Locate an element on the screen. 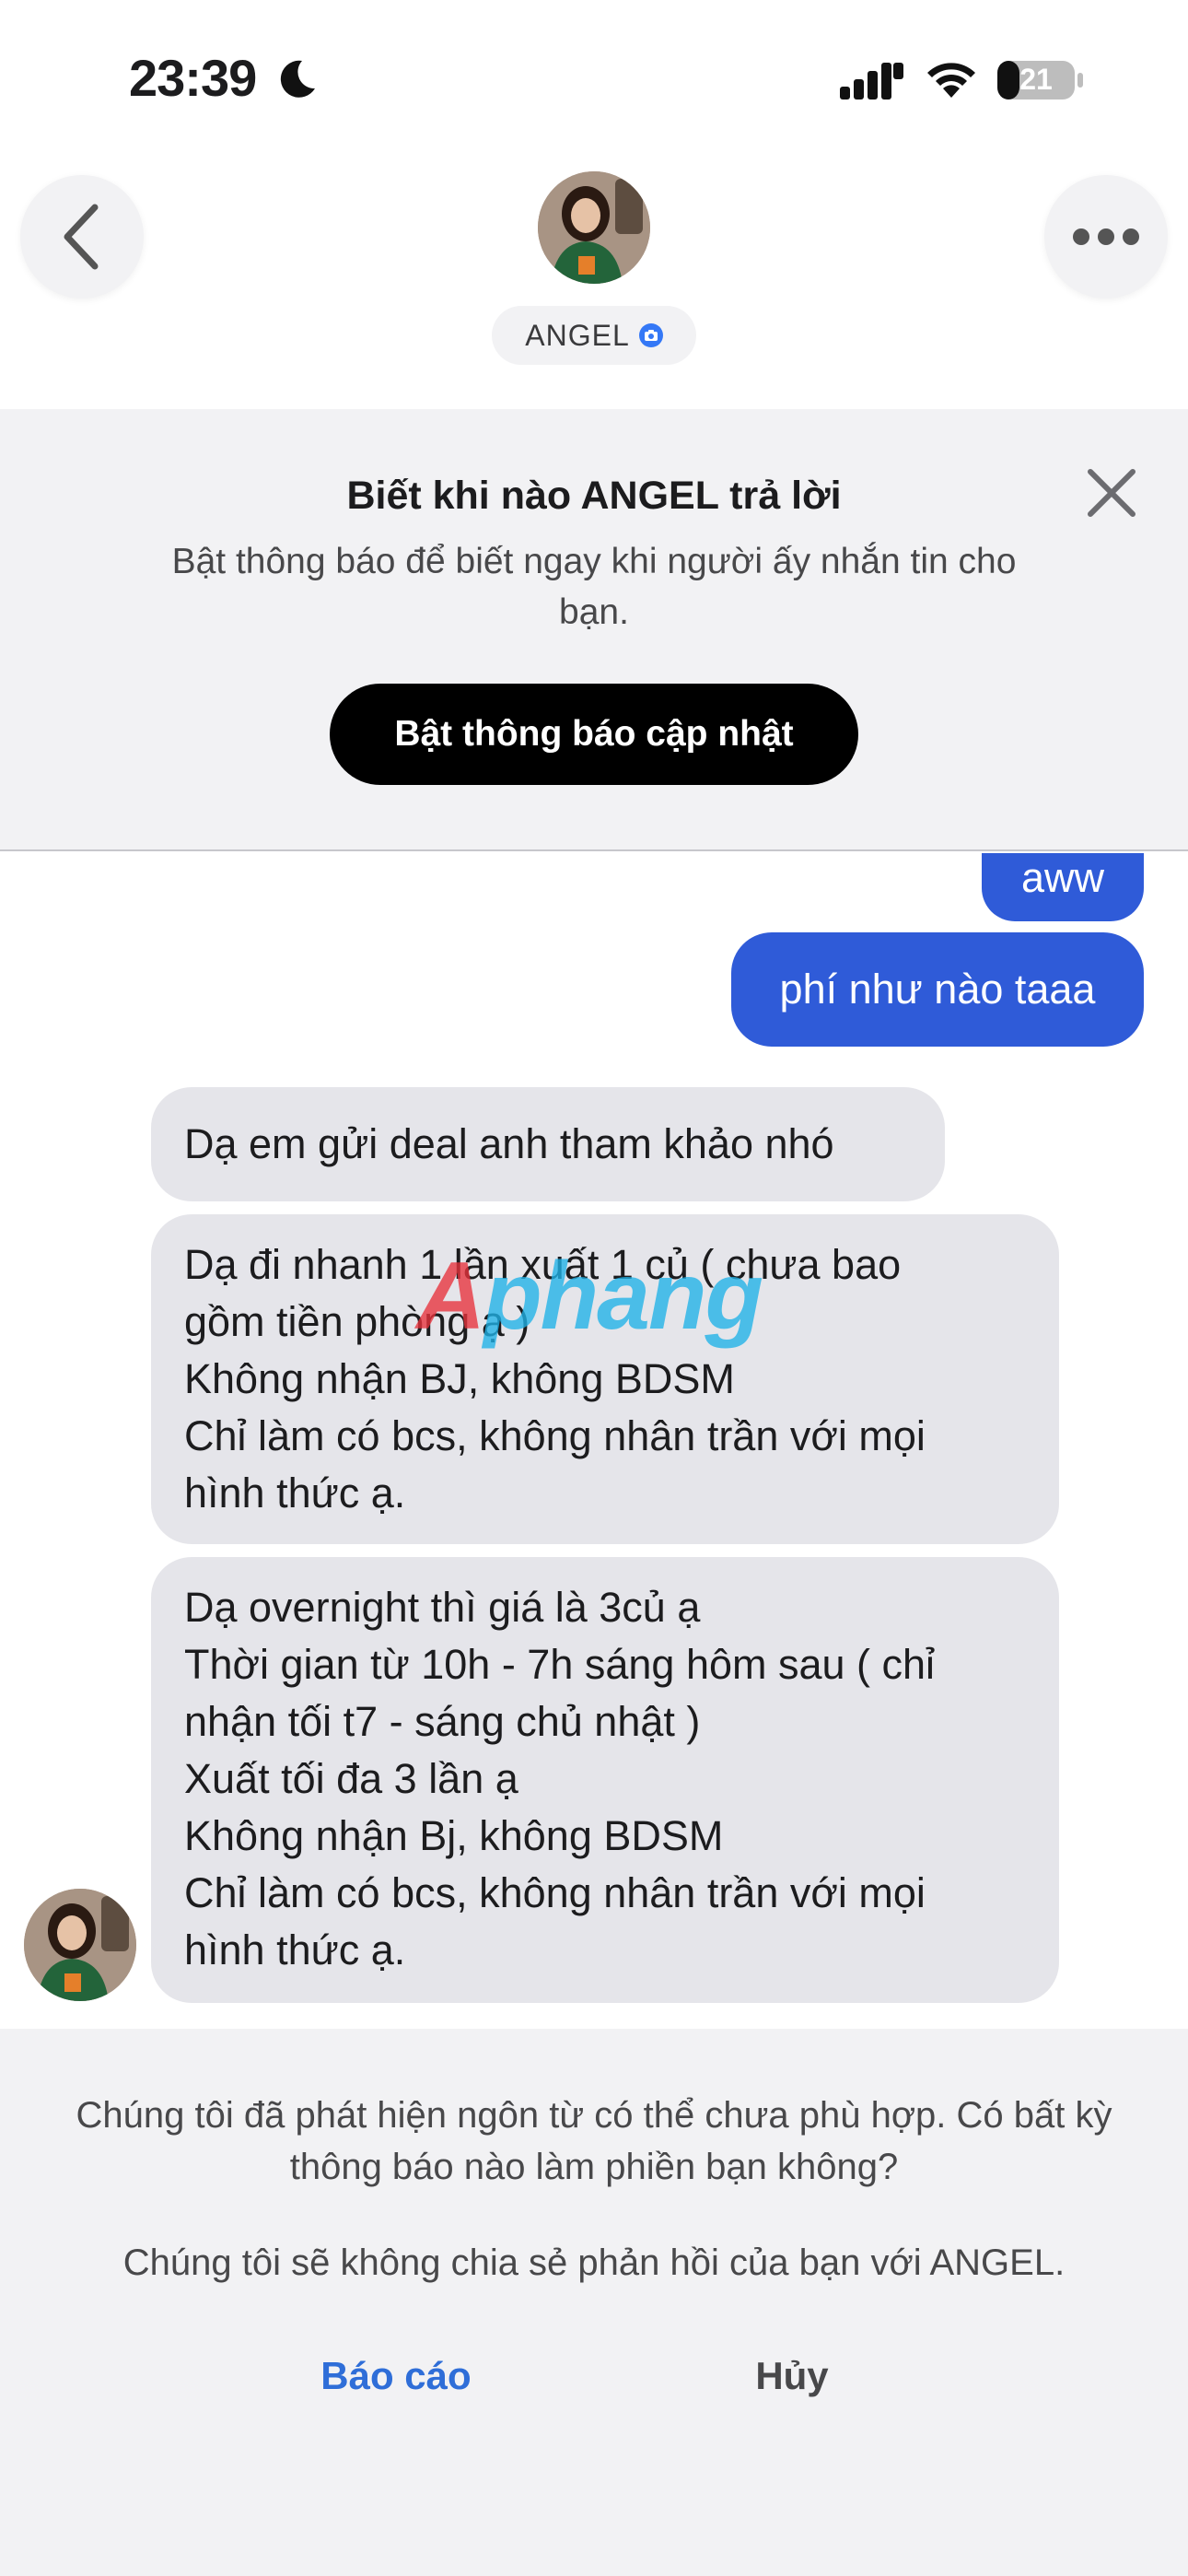 This screenshot has height=2576, width=1188. report-button: Báo cáo is located at coordinates (396, 2376).